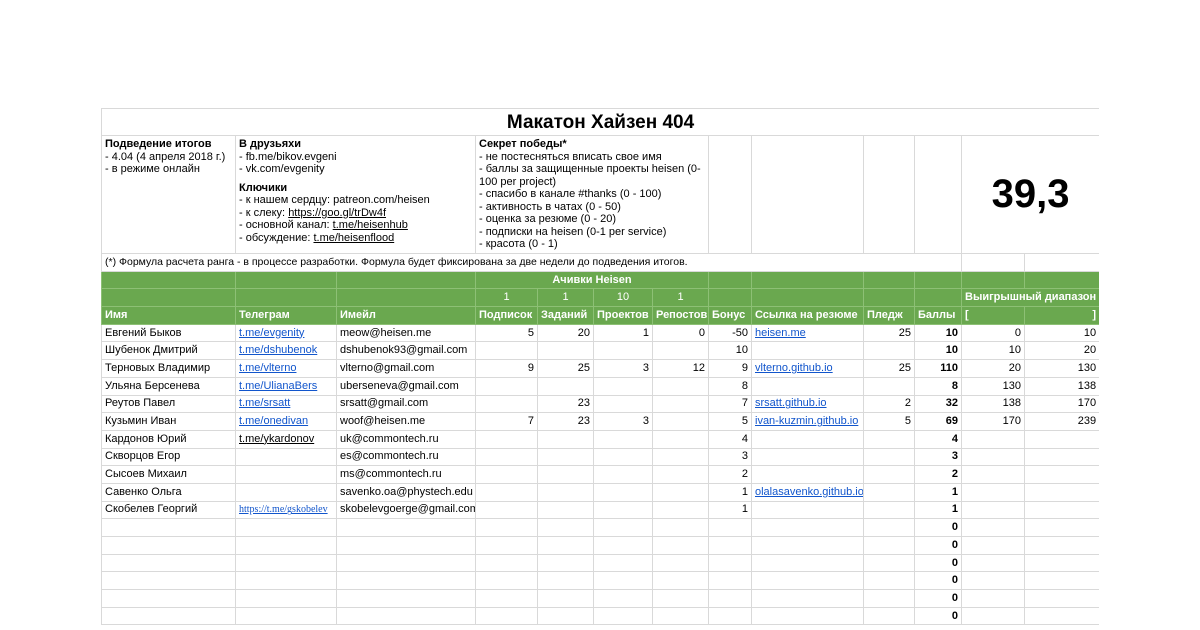 This screenshot has width=1200, height=630. I want to click on name-cell: Реутов Павел, so click(168, 404).